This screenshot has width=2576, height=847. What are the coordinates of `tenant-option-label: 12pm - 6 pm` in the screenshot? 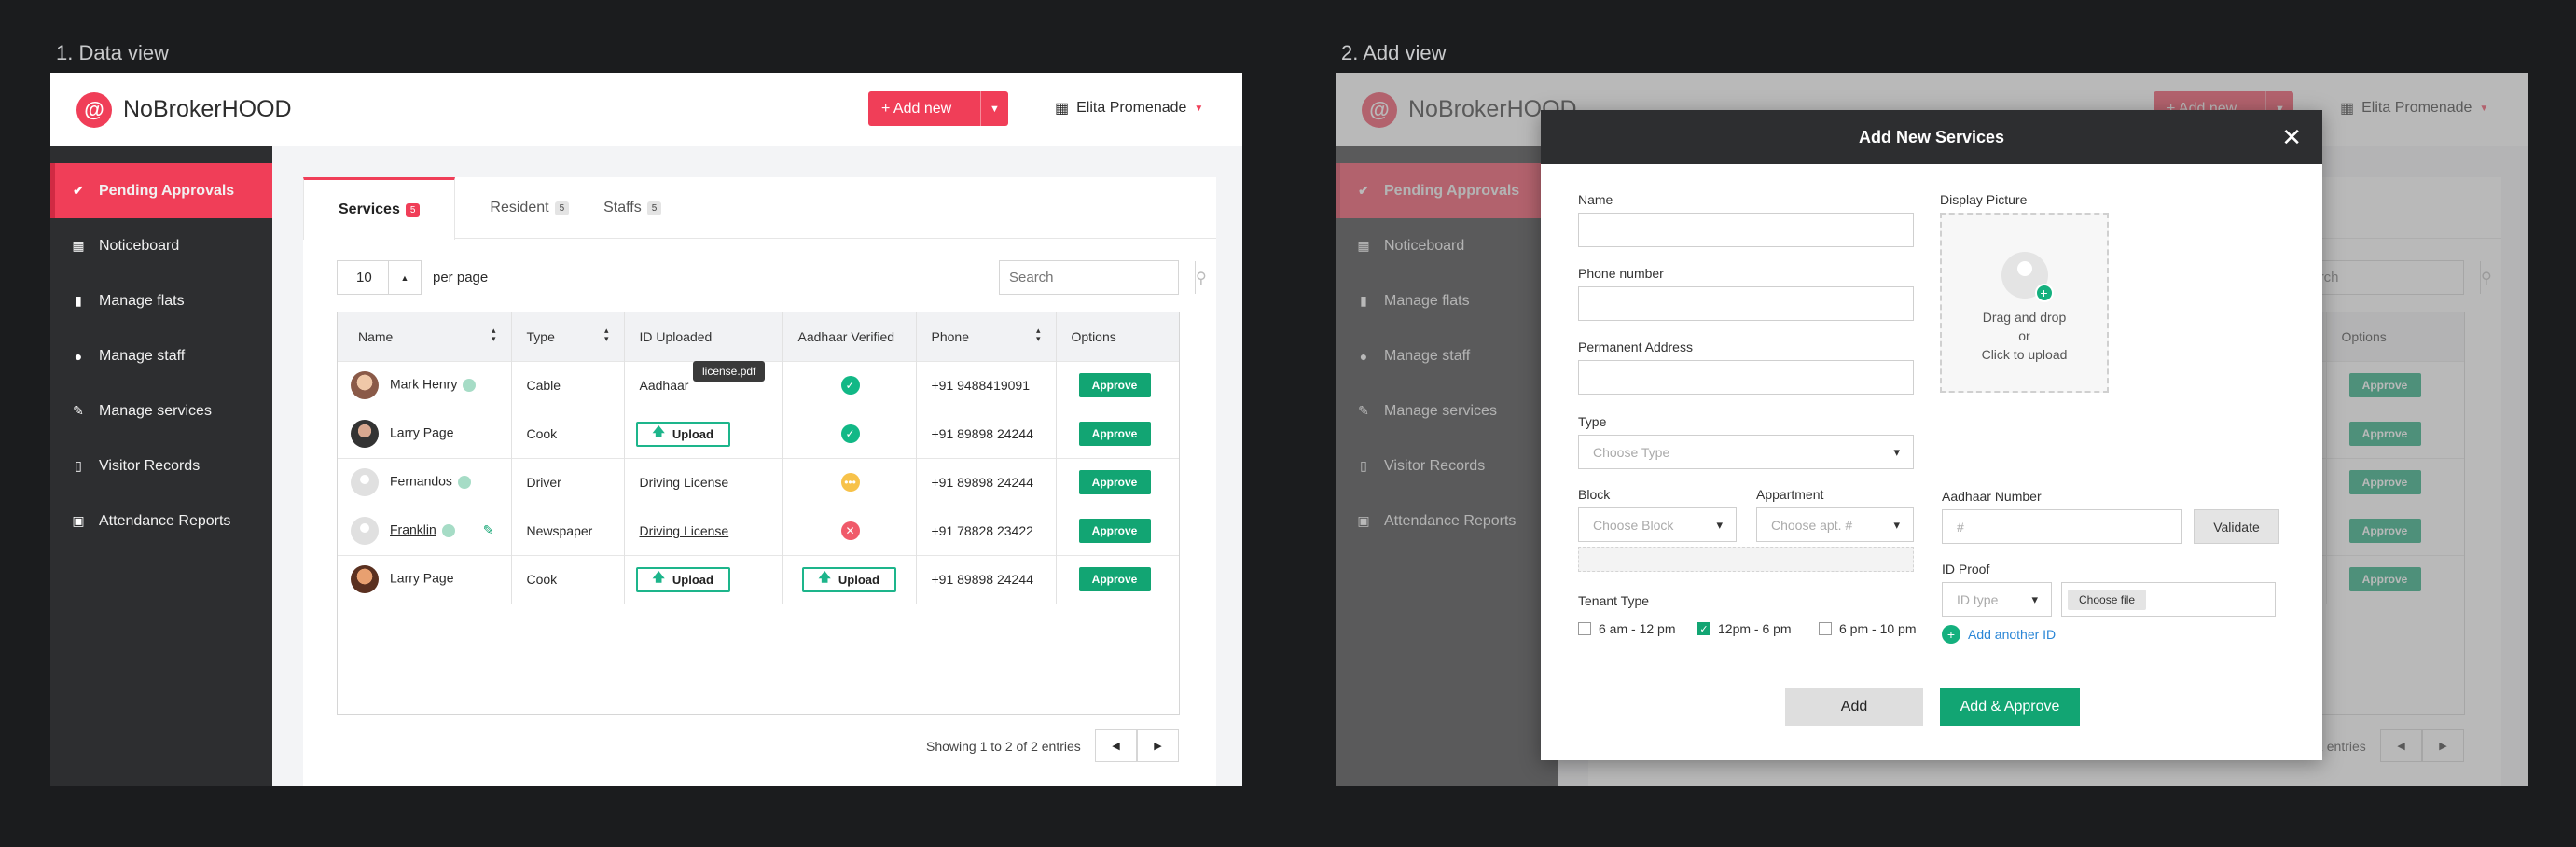 It's located at (1755, 628).